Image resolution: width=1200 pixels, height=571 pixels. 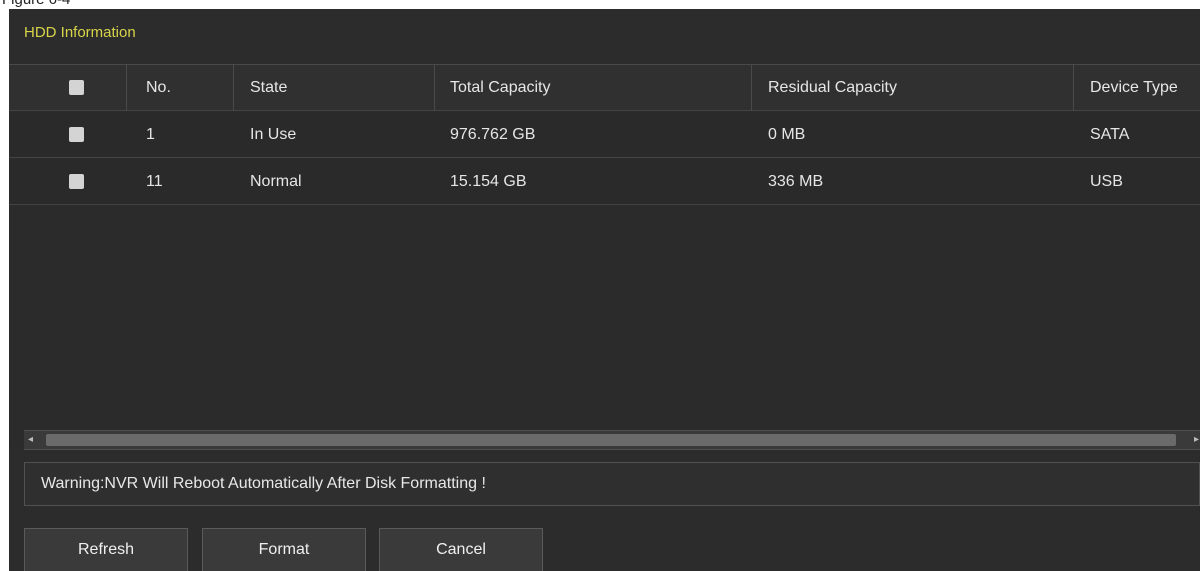 I want to click on header-total-capacity: Total Capacity, so click(x=500, y=88).